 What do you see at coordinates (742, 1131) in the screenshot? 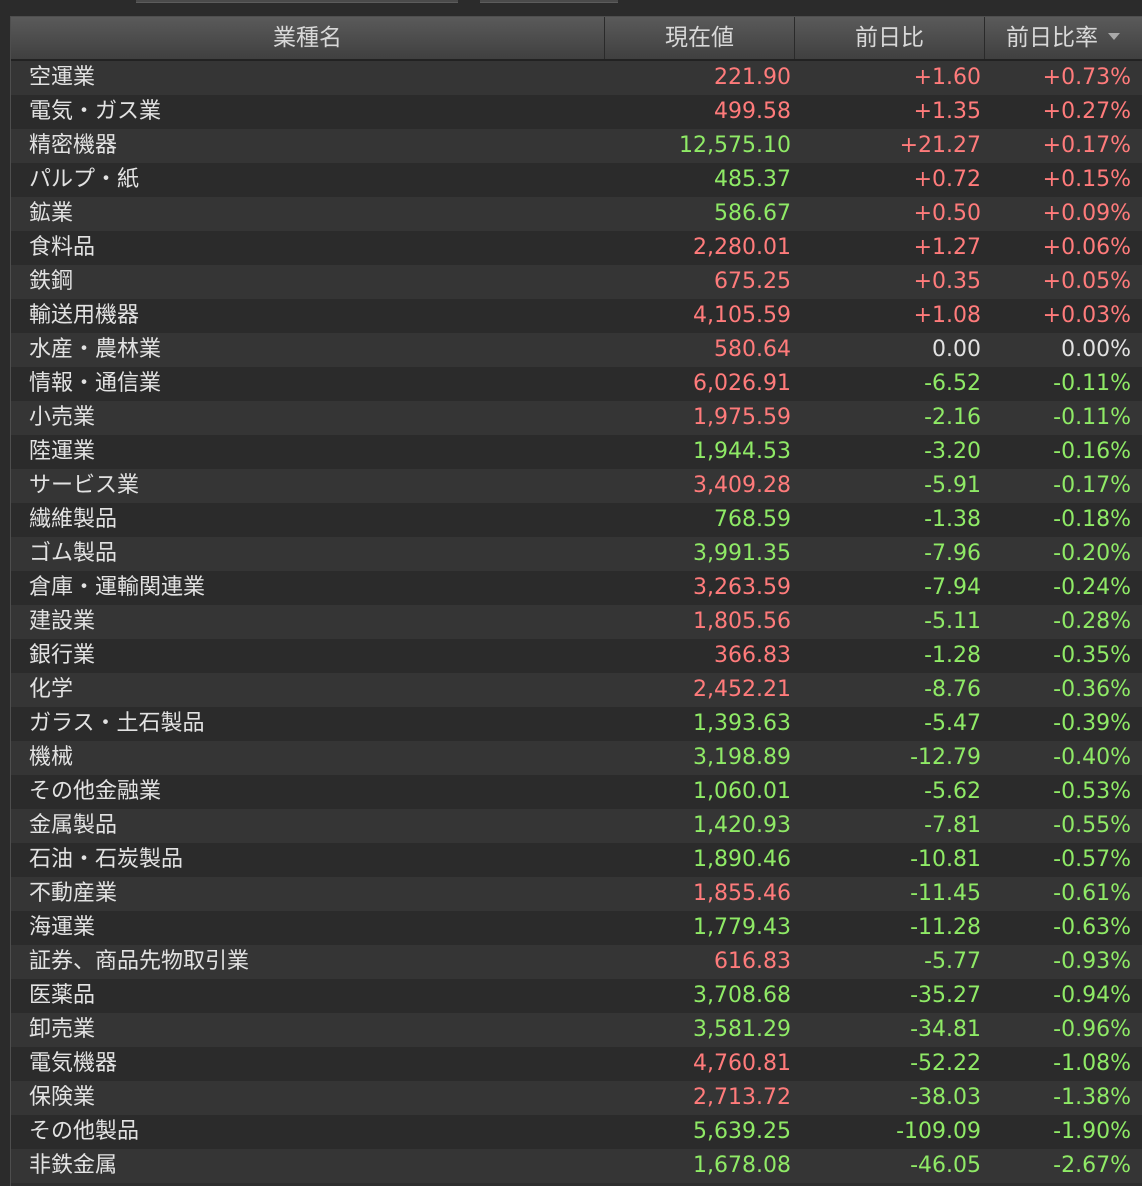
I see `current-price: 5,639.25` at bounding box center [742, 1131].